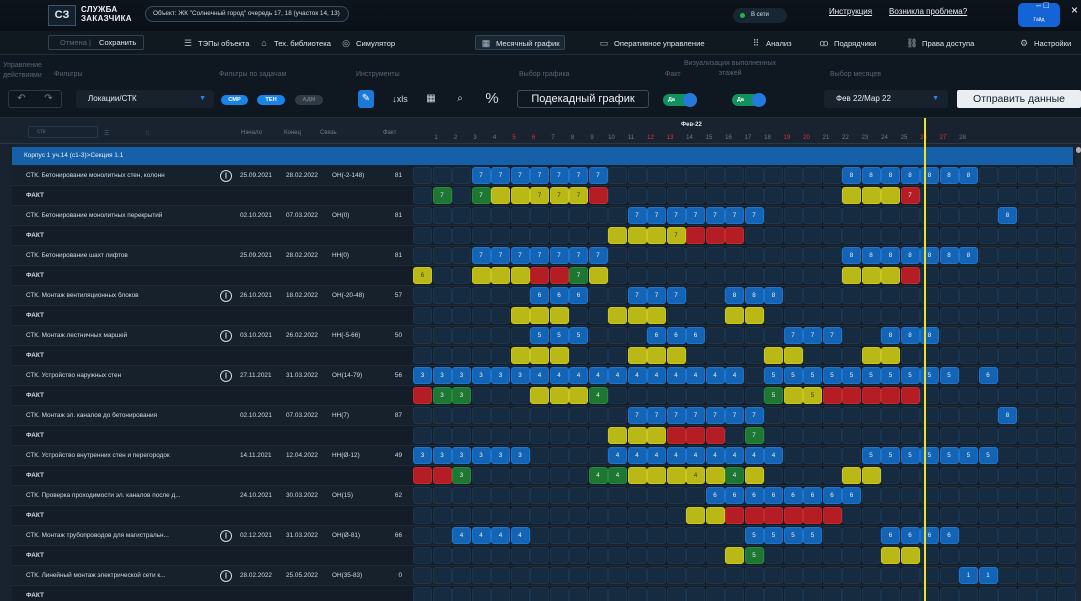  Describe the element at coordinates (422, 275) in the screenshot. I see `fact-cell: 6` at that location.